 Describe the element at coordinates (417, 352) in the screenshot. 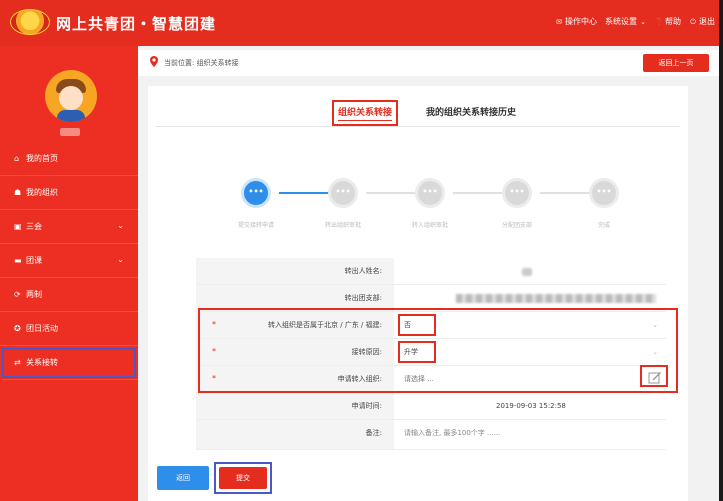

I see `reason-value-highlight` at that location.